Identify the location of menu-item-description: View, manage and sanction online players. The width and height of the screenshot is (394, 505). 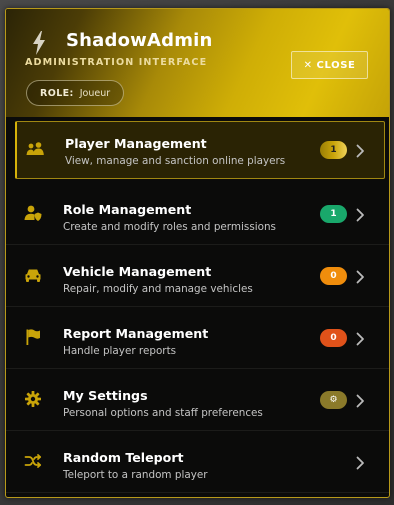
(175, 161).